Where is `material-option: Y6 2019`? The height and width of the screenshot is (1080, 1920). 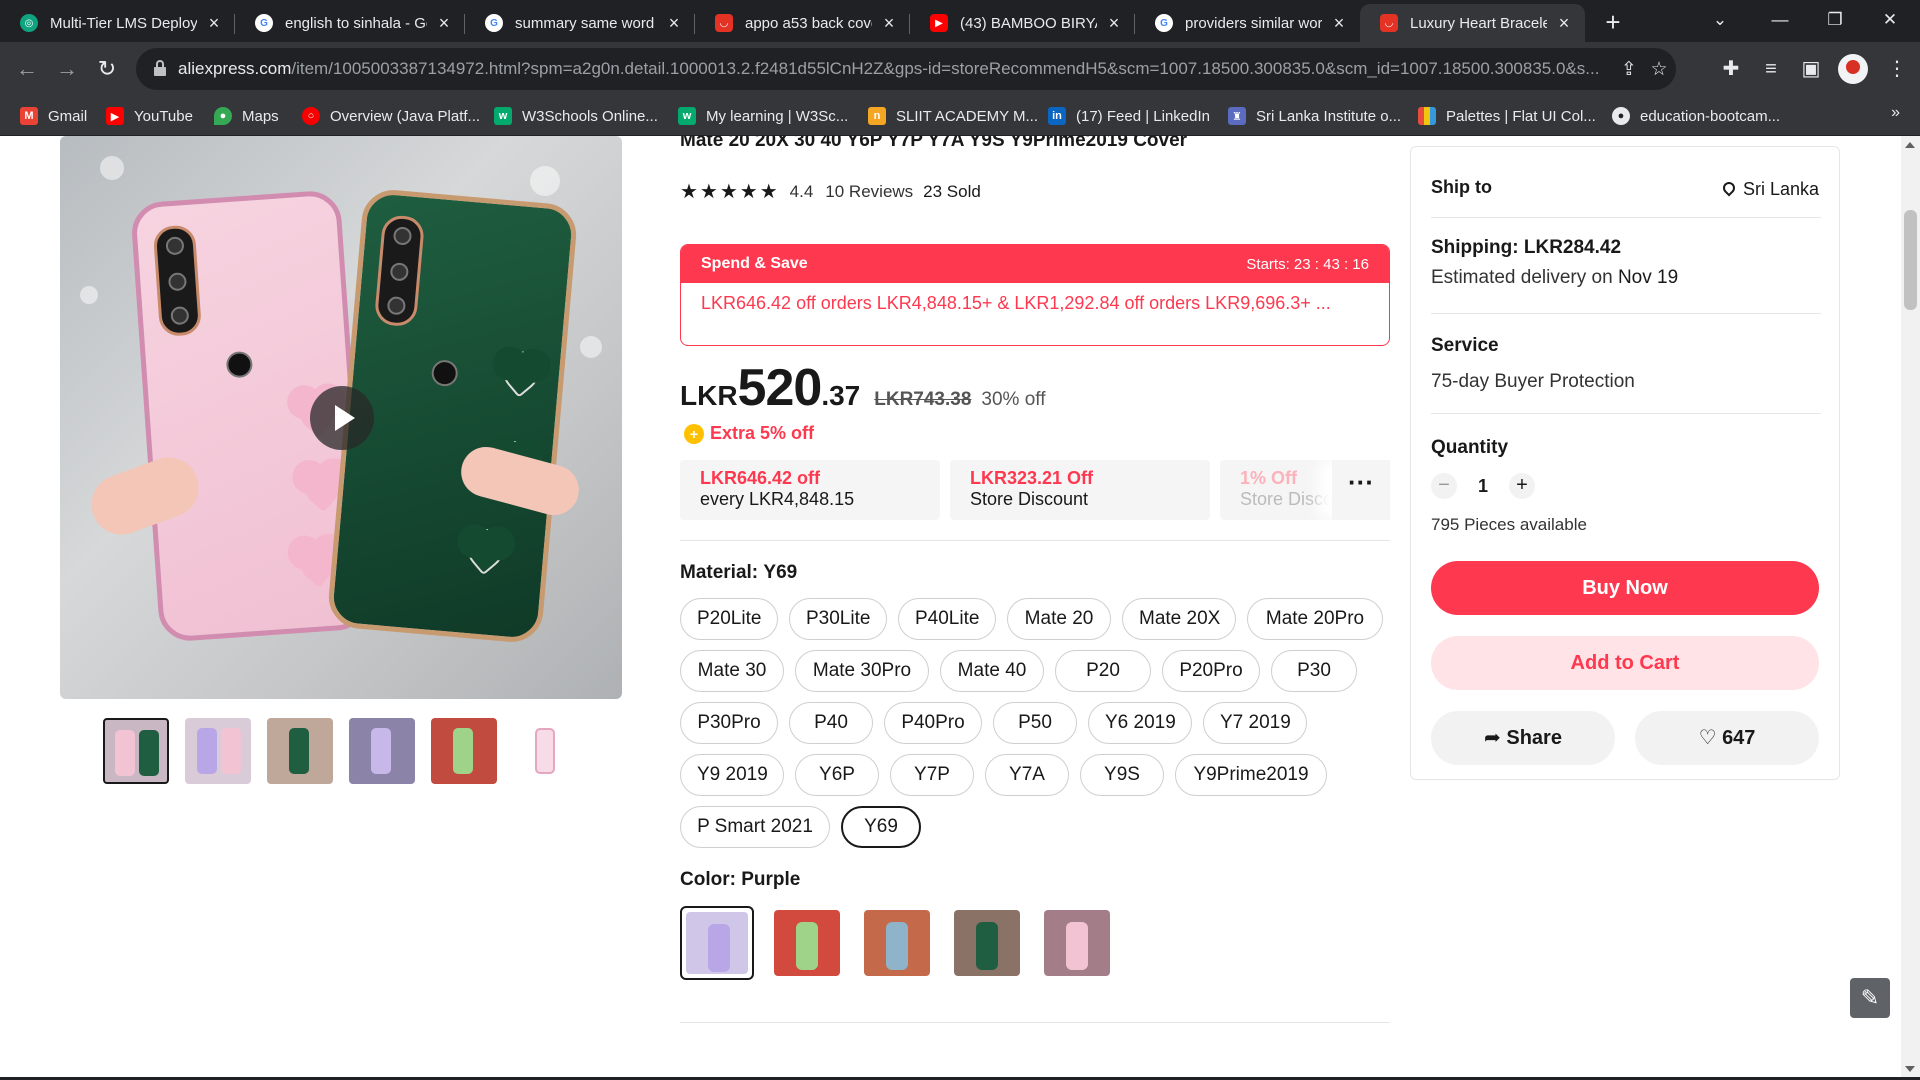
material-option: Y6 2019 is located at coordinates (1140, 723).